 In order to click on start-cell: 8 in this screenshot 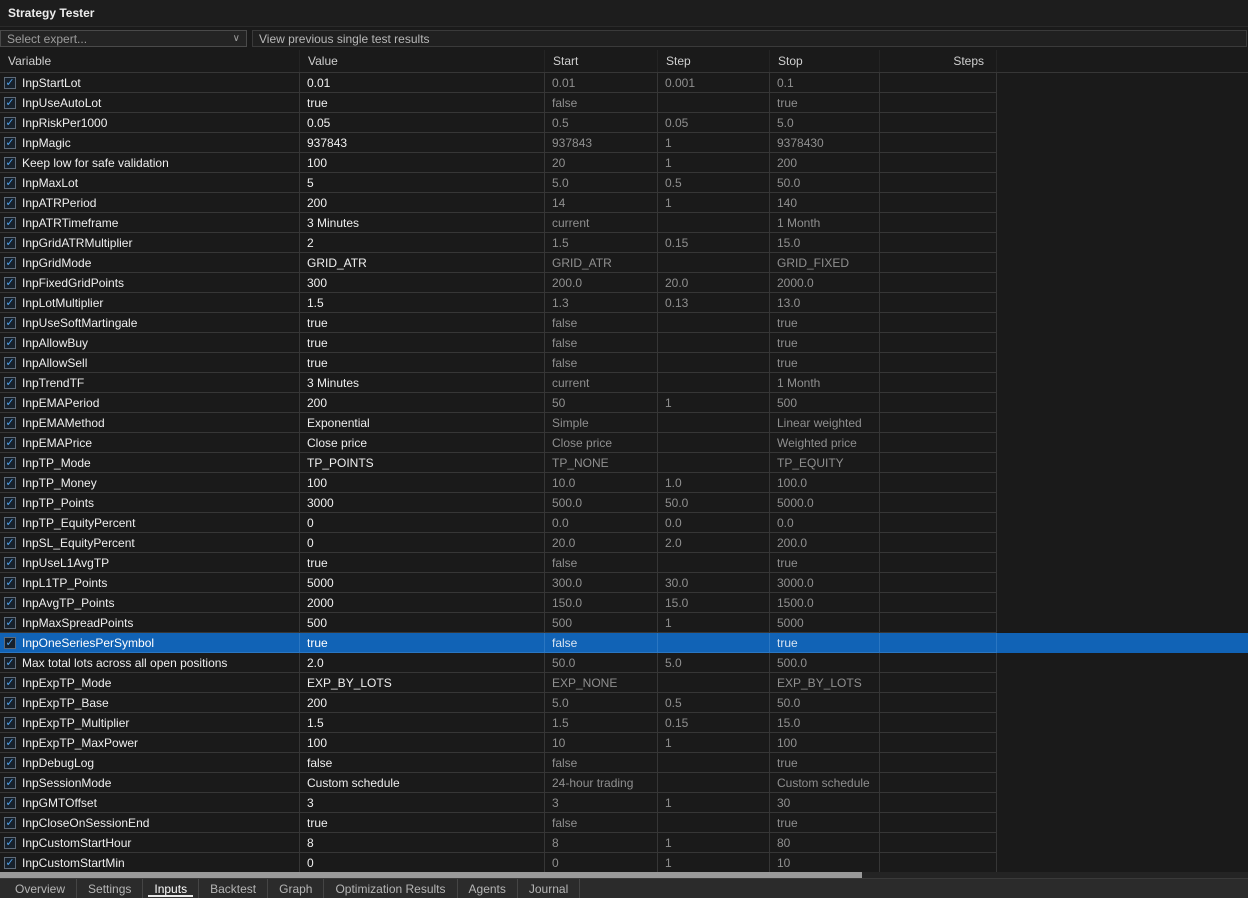, I will do `click(601, 843)`.